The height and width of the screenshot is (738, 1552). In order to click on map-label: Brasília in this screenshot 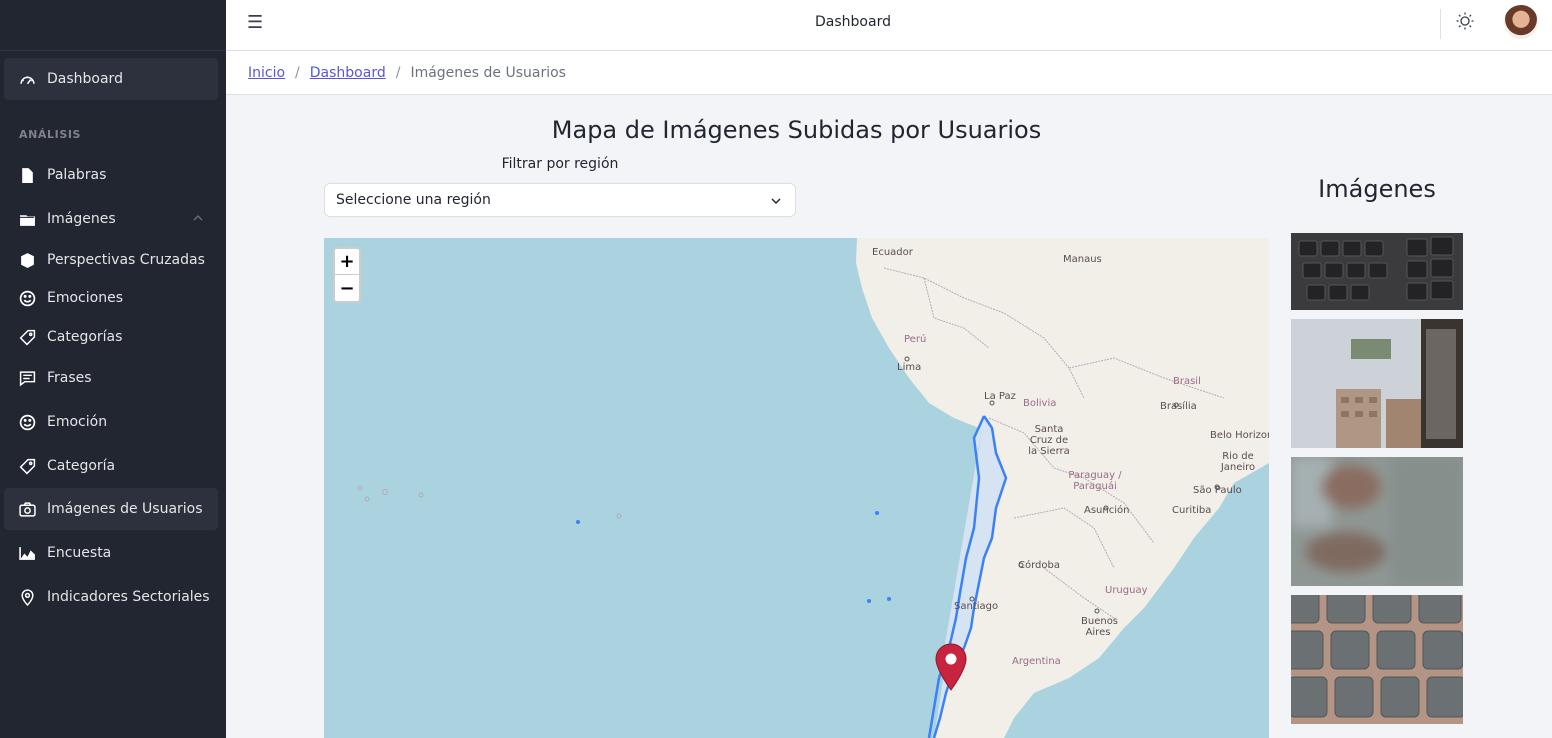, I will do `click(1178, 406)`.